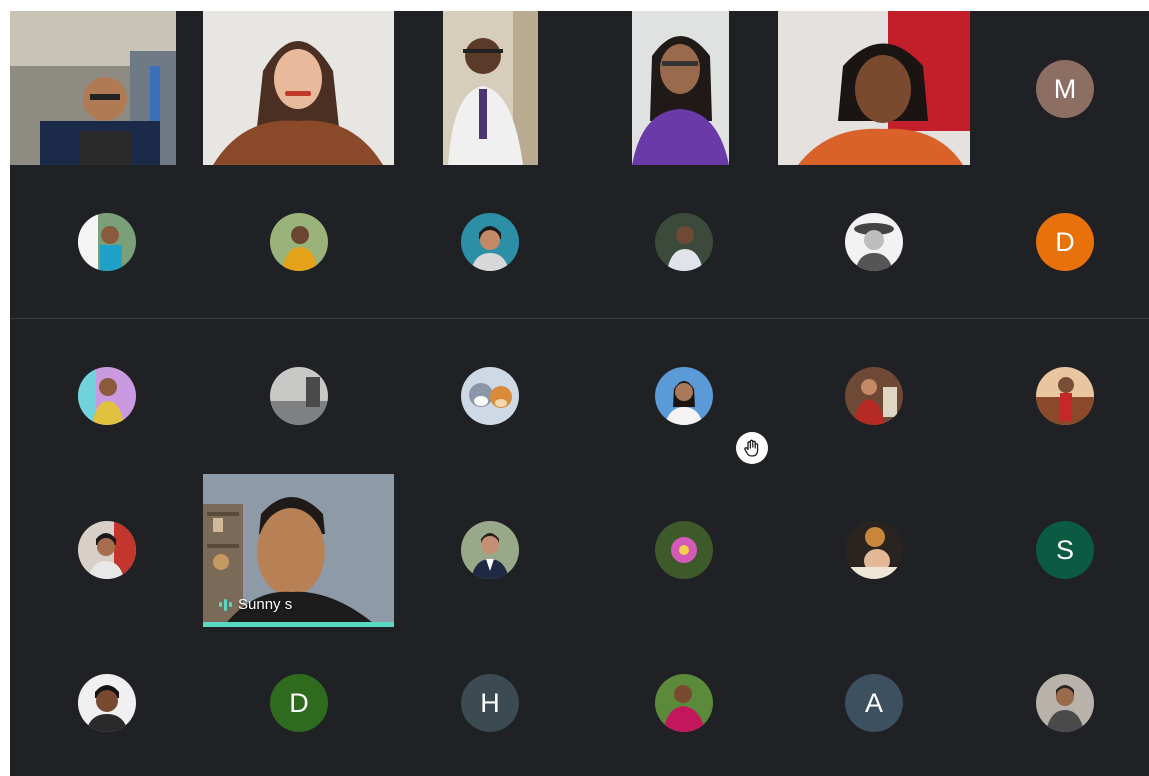 Image resolution: width=1149 pixels, height=776 pixels. Describe the element at coordinates (298, 624) in the screenshot. I see `speaking-highlight-bar` at that location.